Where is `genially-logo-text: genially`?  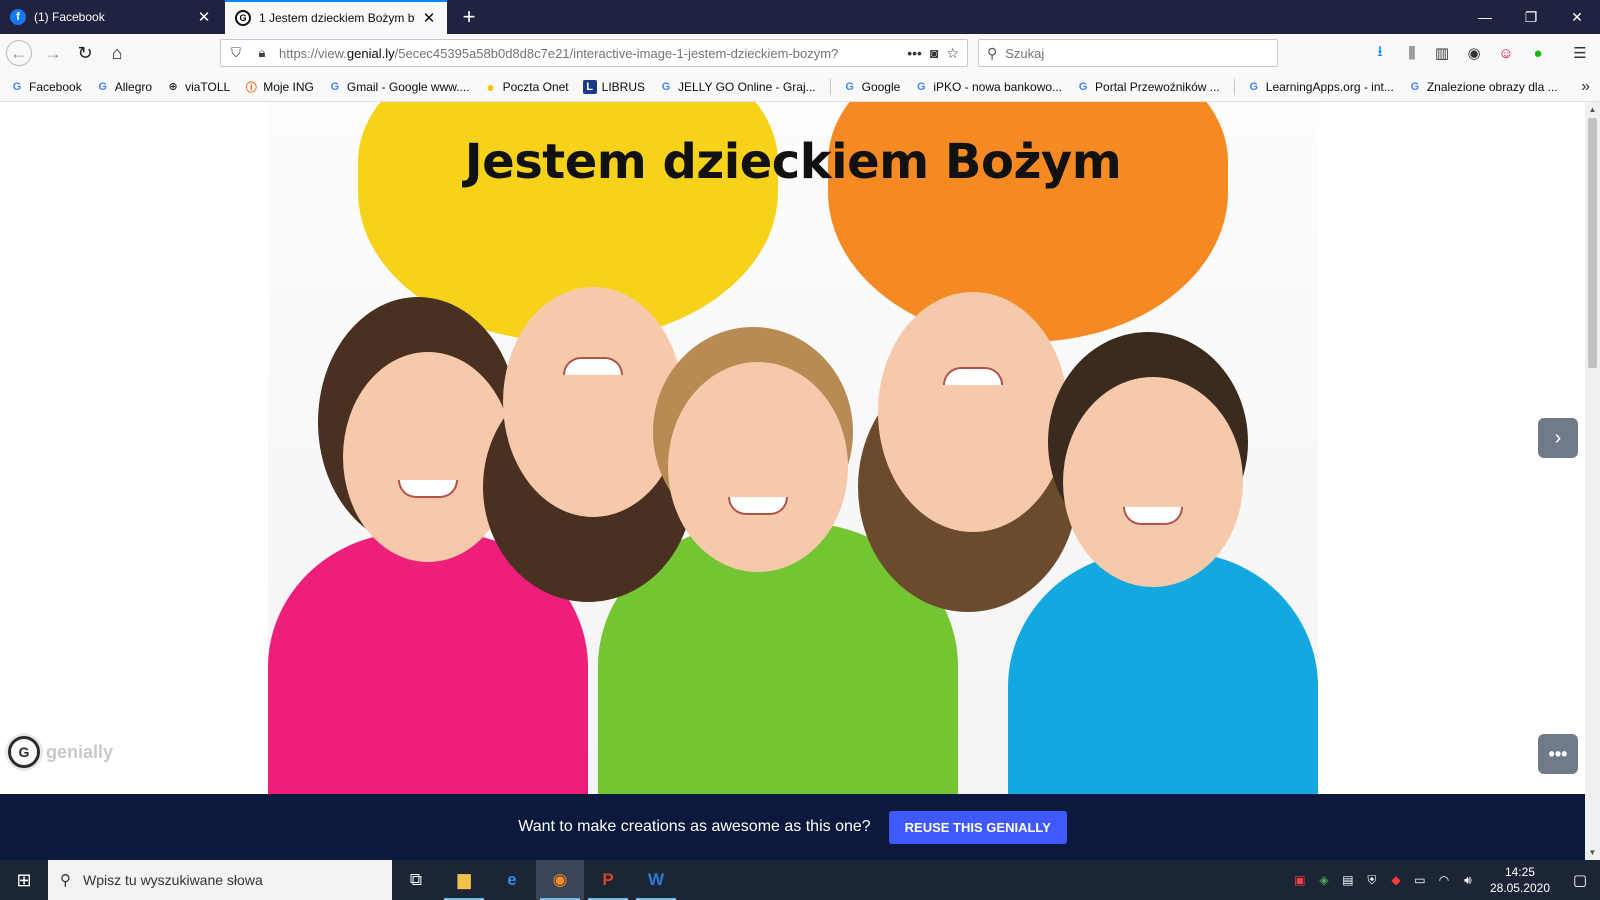
genially-logo-text: genially is located at coordinates (80, 751).